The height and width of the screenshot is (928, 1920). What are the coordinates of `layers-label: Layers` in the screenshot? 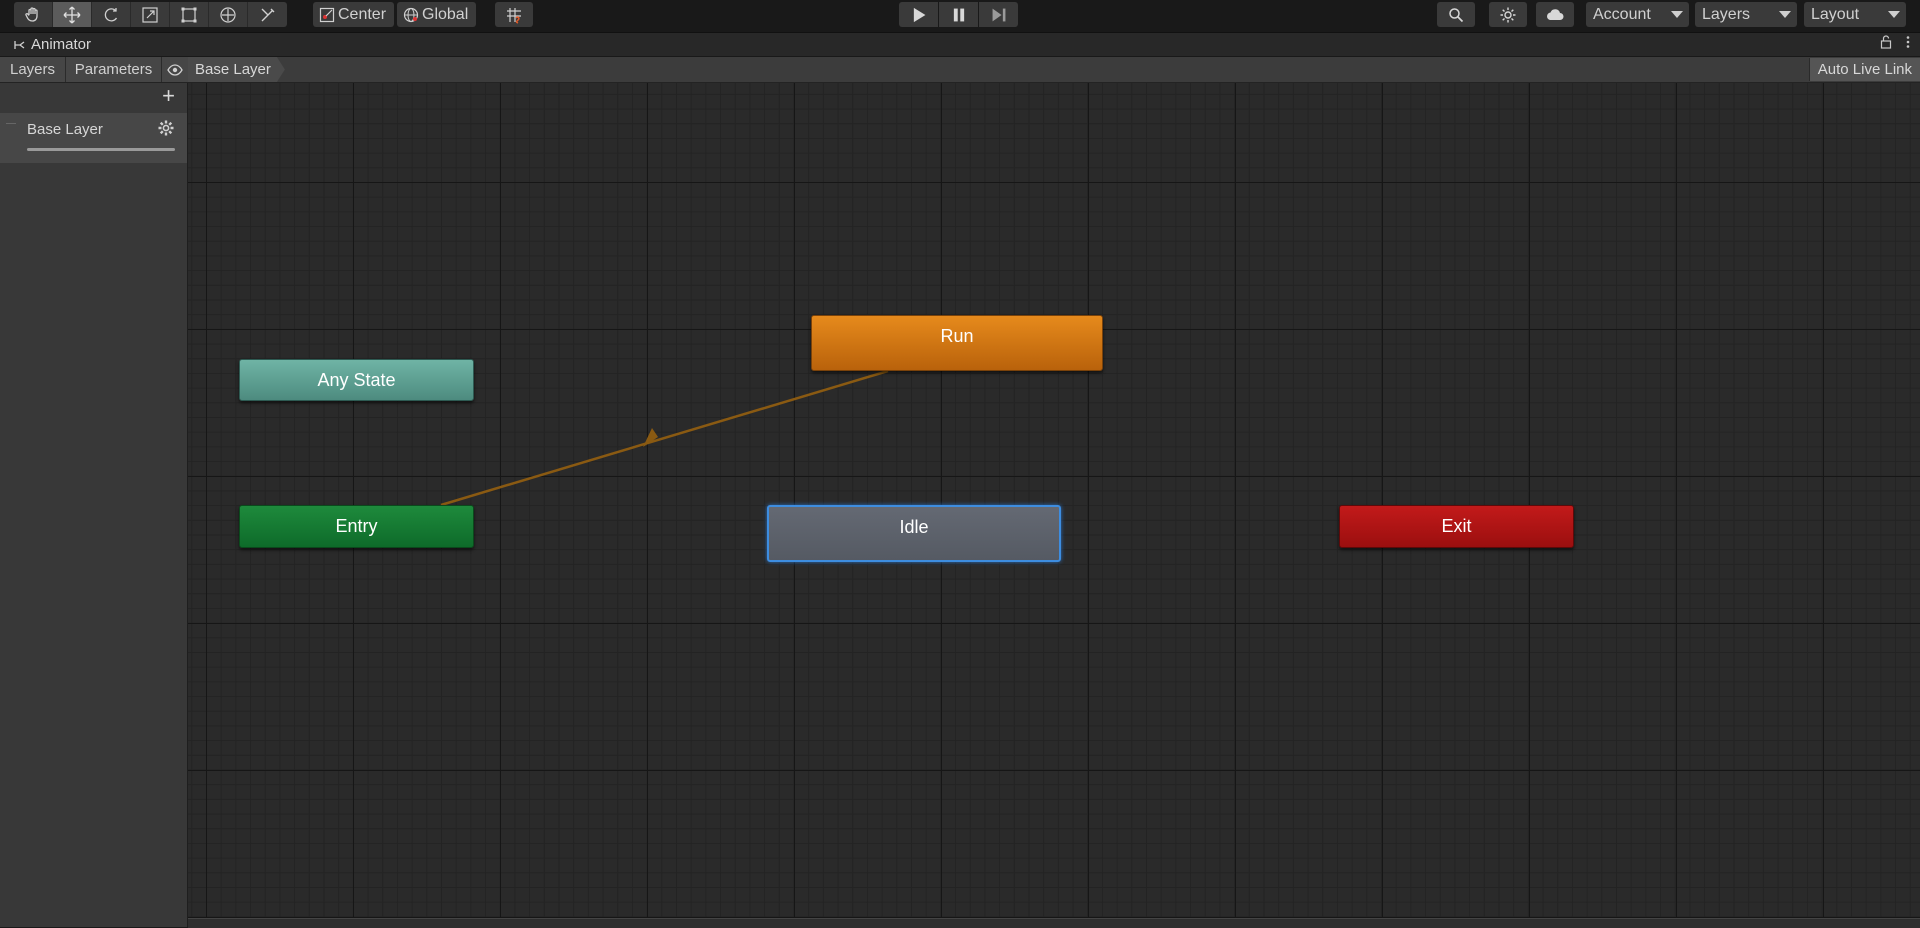 It's located at (1726, 14).